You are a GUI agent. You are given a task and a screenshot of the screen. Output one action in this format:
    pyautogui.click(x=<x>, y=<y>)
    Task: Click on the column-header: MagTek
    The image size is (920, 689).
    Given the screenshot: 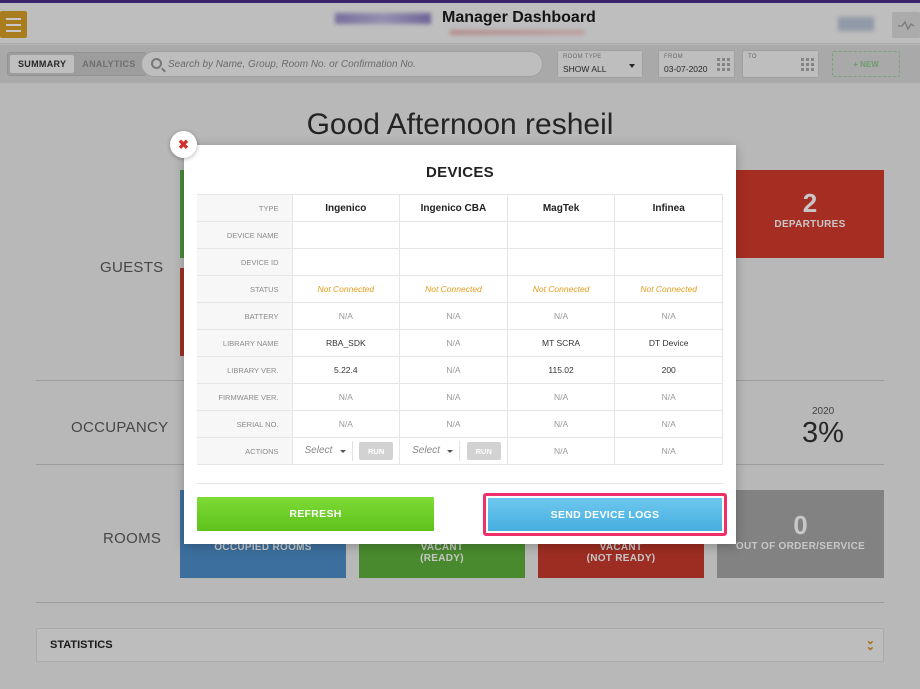 What is the action you would take?
    pyautogui.click(x=561, y=208)
    